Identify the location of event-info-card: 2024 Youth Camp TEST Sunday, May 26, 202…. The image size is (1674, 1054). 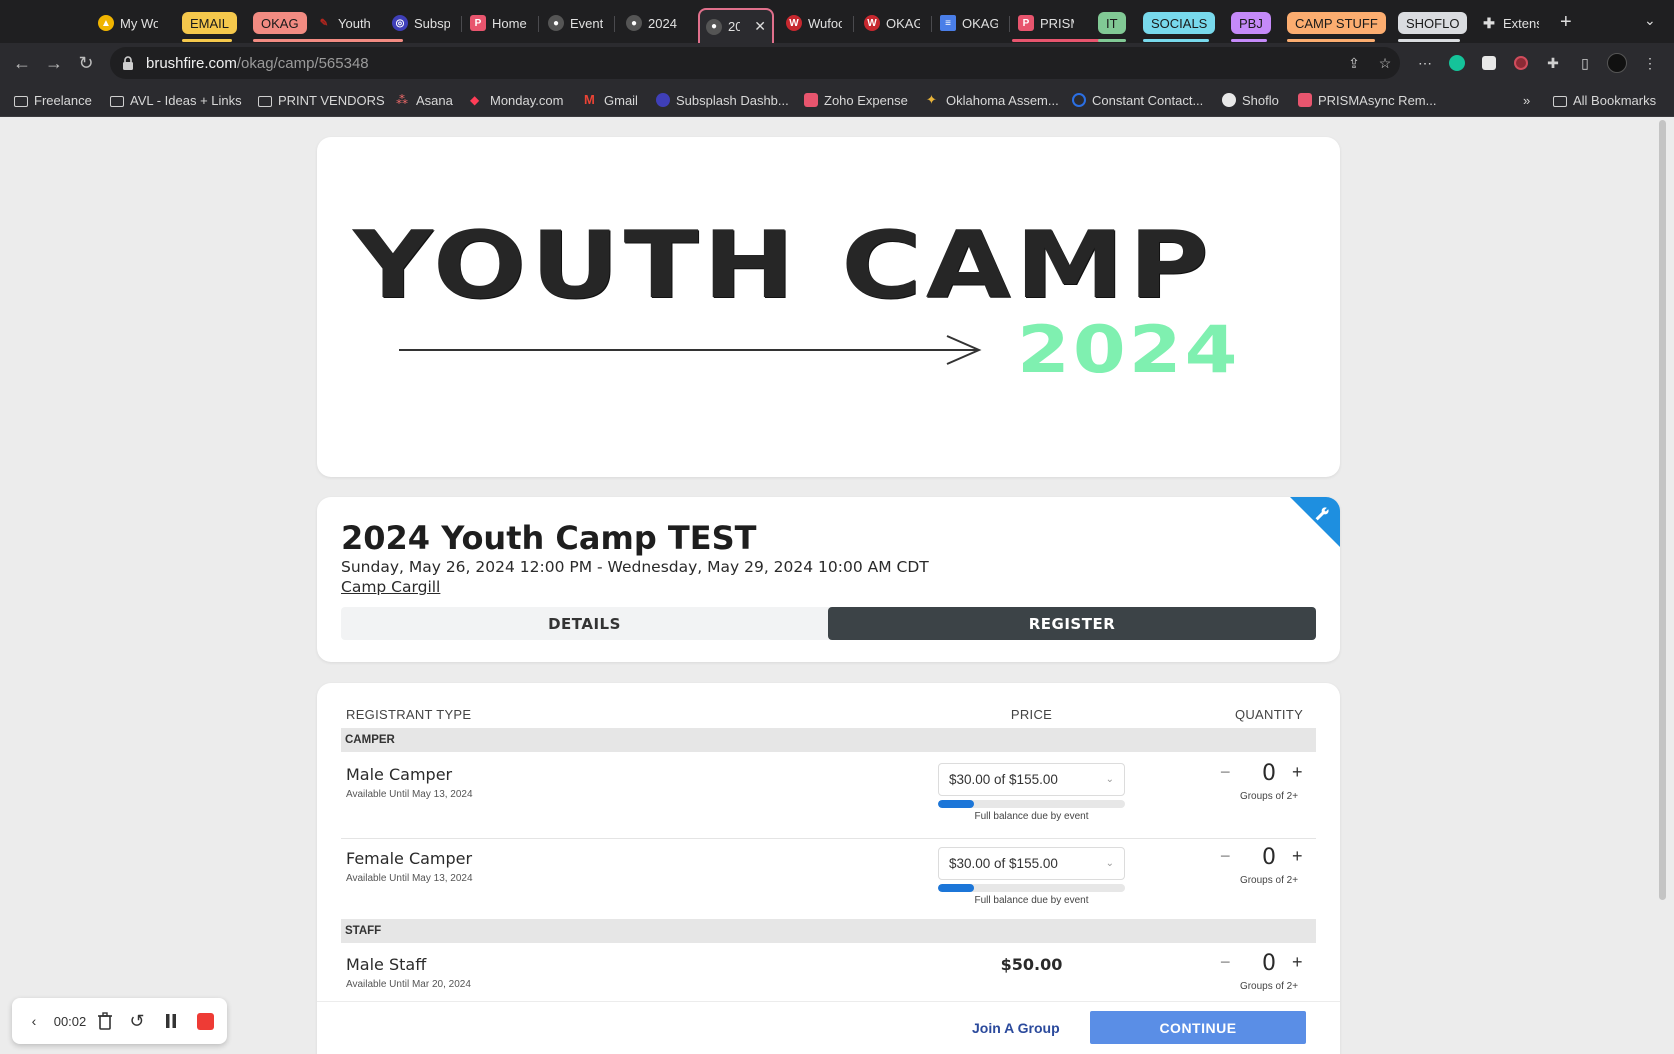
(828, 579).